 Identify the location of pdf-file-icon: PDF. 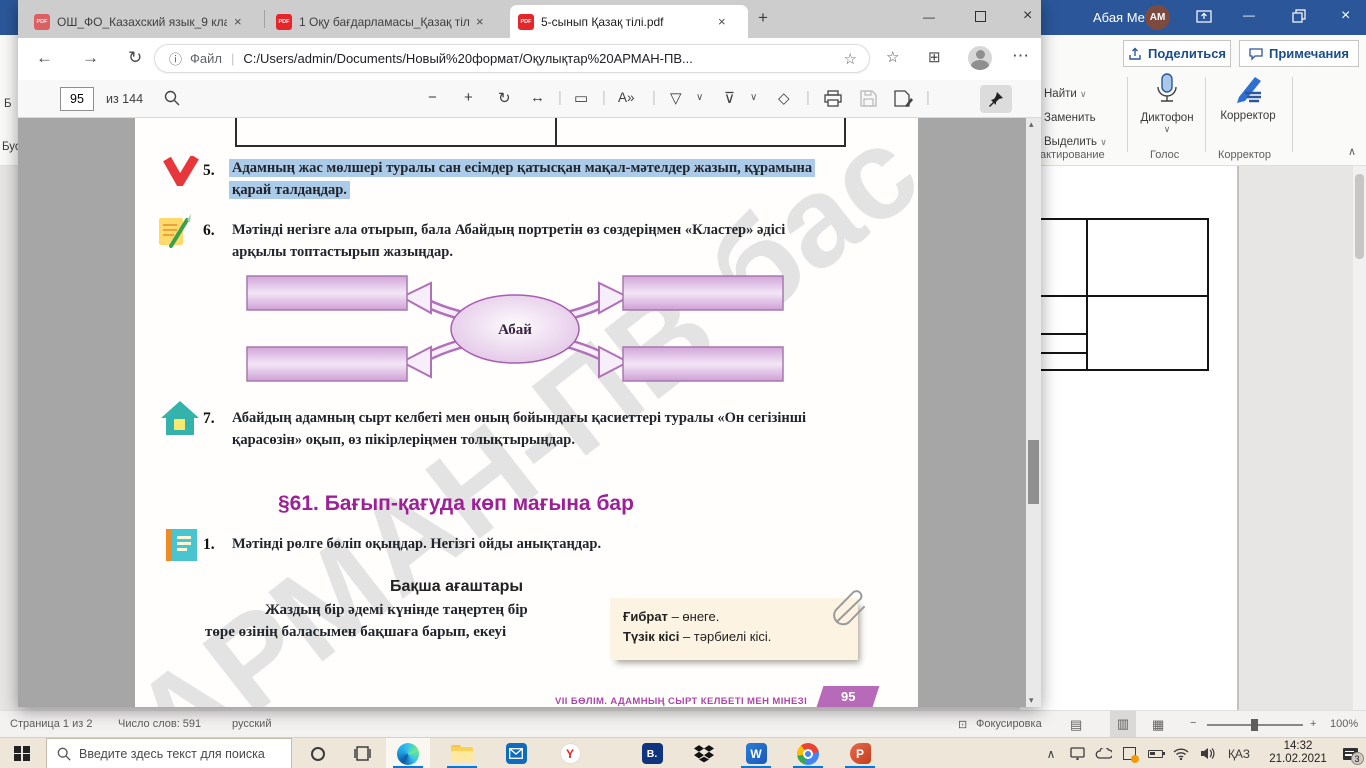
(284, 21).